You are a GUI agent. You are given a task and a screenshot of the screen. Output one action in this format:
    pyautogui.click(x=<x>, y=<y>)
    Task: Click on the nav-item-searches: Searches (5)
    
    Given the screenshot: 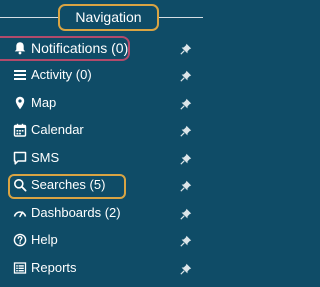 What is the action you would take?
    pyautogui.click(x=103, y=186)
    